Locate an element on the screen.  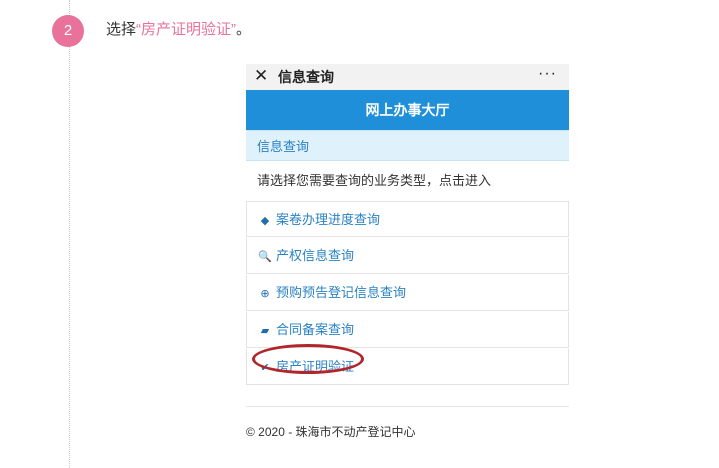
menu-item-case-progress: ◆ 案卷办理进度查询 is located at coordinates (407, 219).